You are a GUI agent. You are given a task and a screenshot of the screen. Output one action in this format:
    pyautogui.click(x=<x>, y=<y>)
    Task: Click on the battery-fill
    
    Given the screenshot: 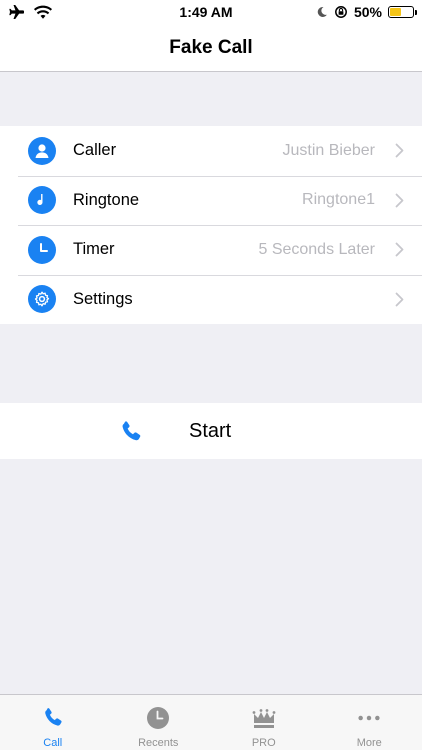 What is the action you would take?
    pyautogui.click(x=395, y=12)
    